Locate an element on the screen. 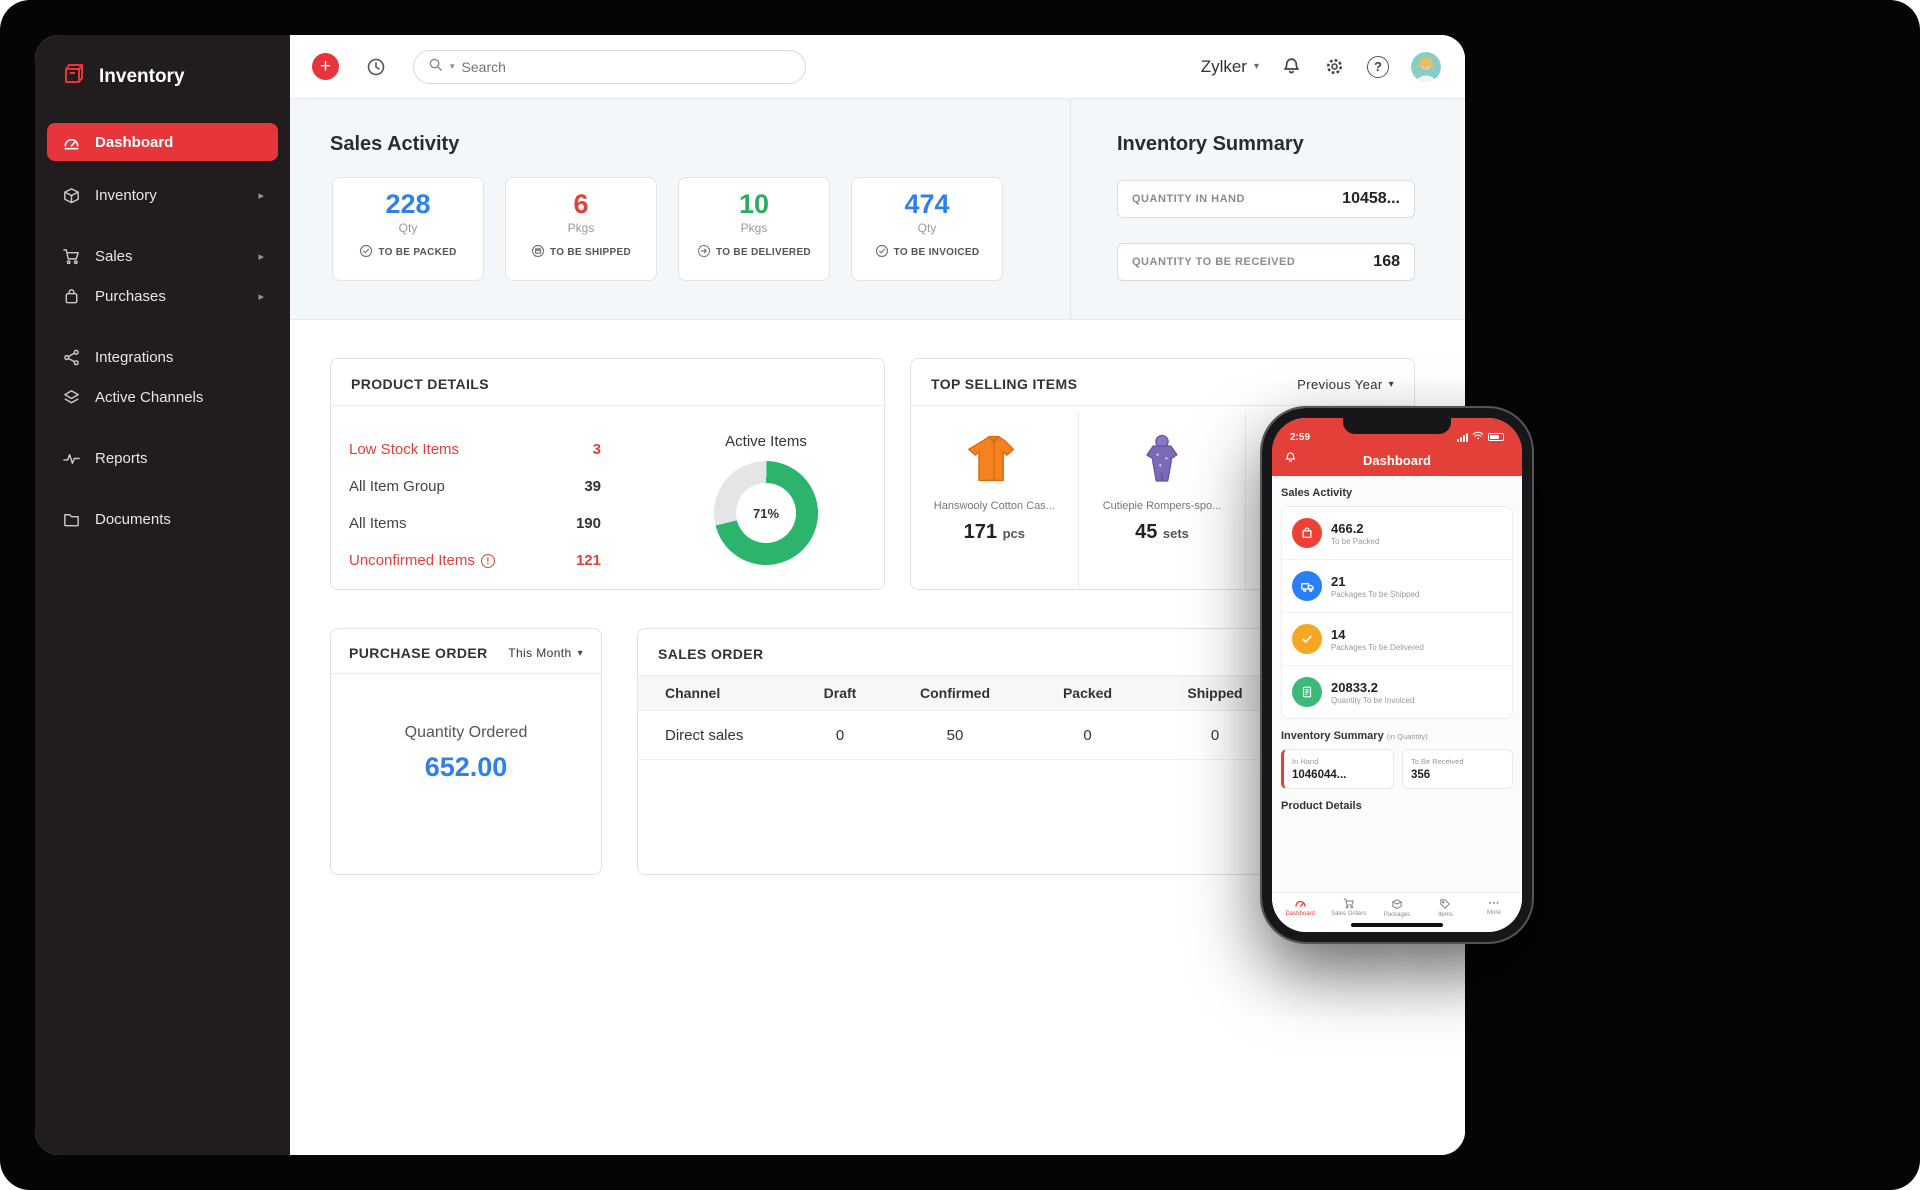  cell-channel: Direct sales is located at coordinates (704, 735).